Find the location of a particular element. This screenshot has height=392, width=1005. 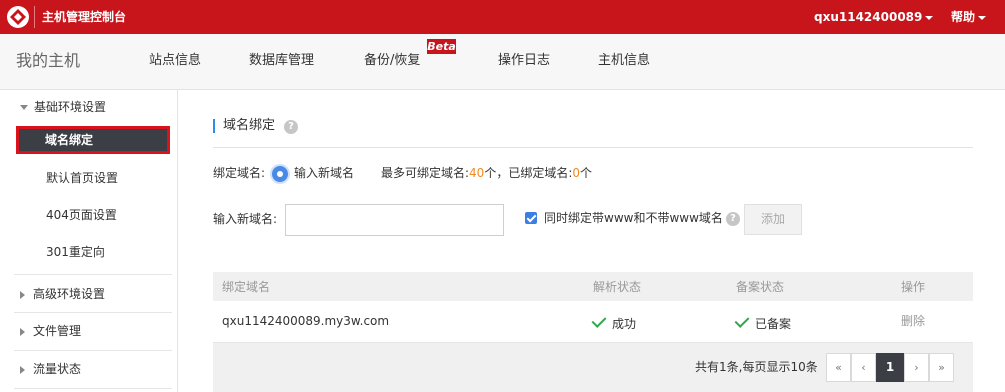

icp-status-text: 已备案 is located at coordinates (773, 324).